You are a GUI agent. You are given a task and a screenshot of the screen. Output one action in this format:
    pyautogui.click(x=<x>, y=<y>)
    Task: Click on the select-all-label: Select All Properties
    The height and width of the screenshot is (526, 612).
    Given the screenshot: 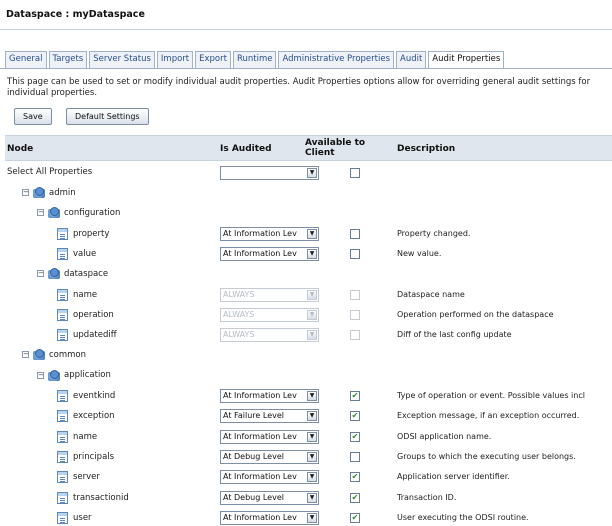 What is the action you would take?
    pyautogui.click(x=50, y=172)
    